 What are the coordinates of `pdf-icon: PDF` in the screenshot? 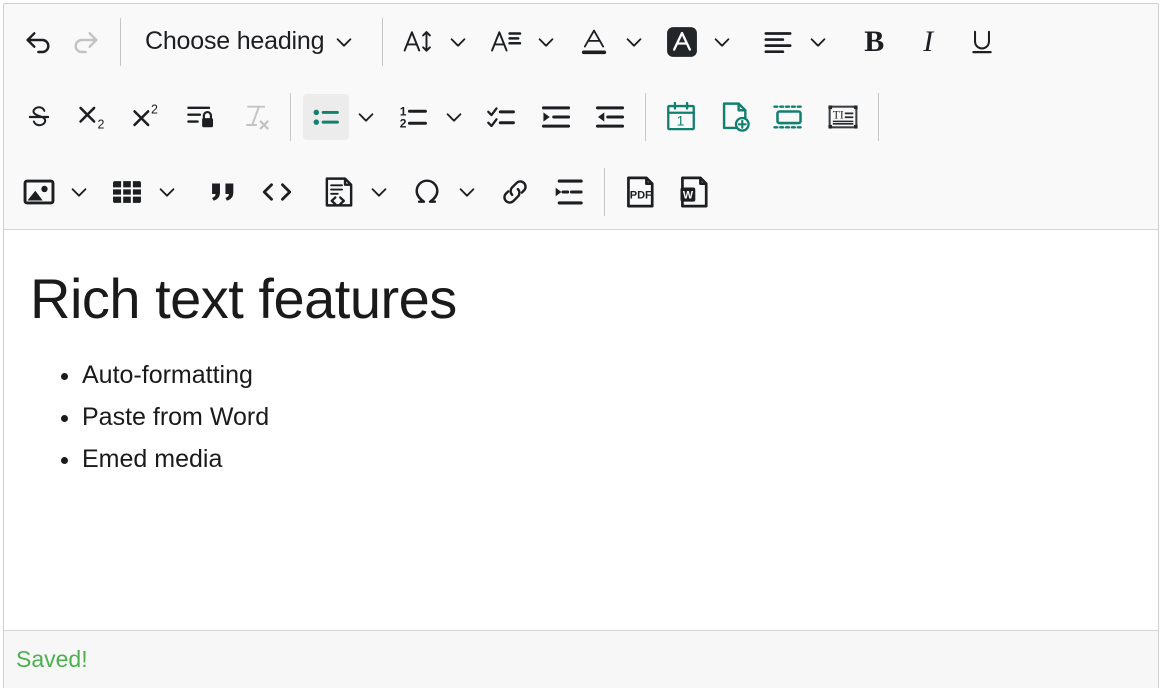 It's located at (640, 192).